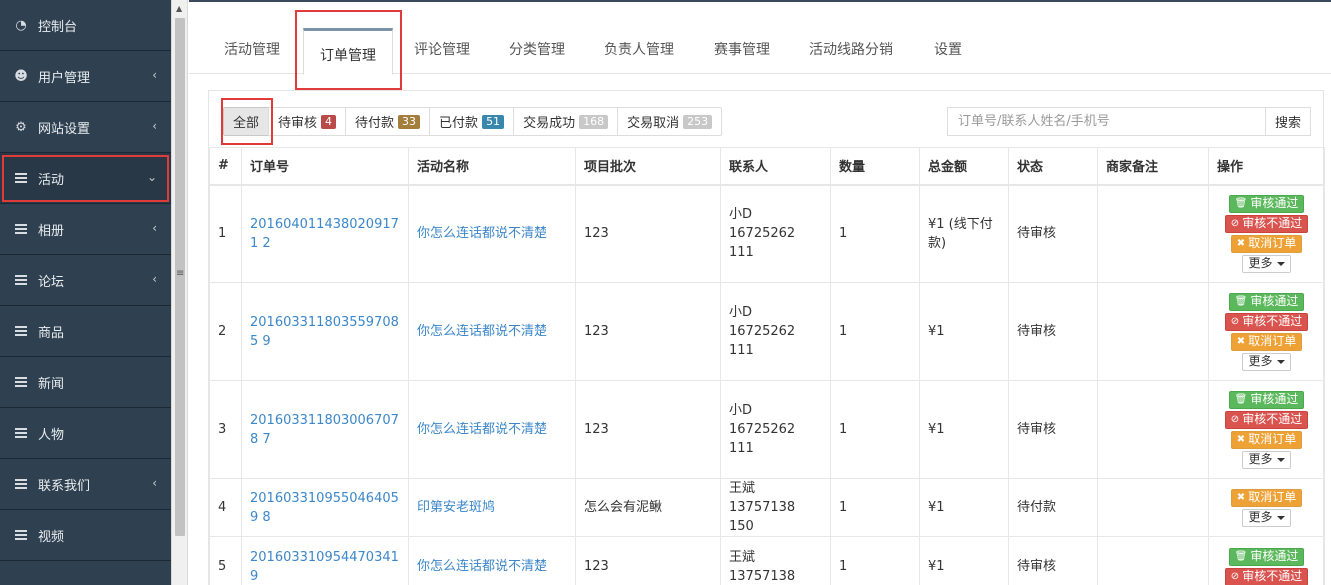  Describe the element at coordinates (324, 567) in the screenshot. I see `order-number-link: 2016033109544703419` at that location.